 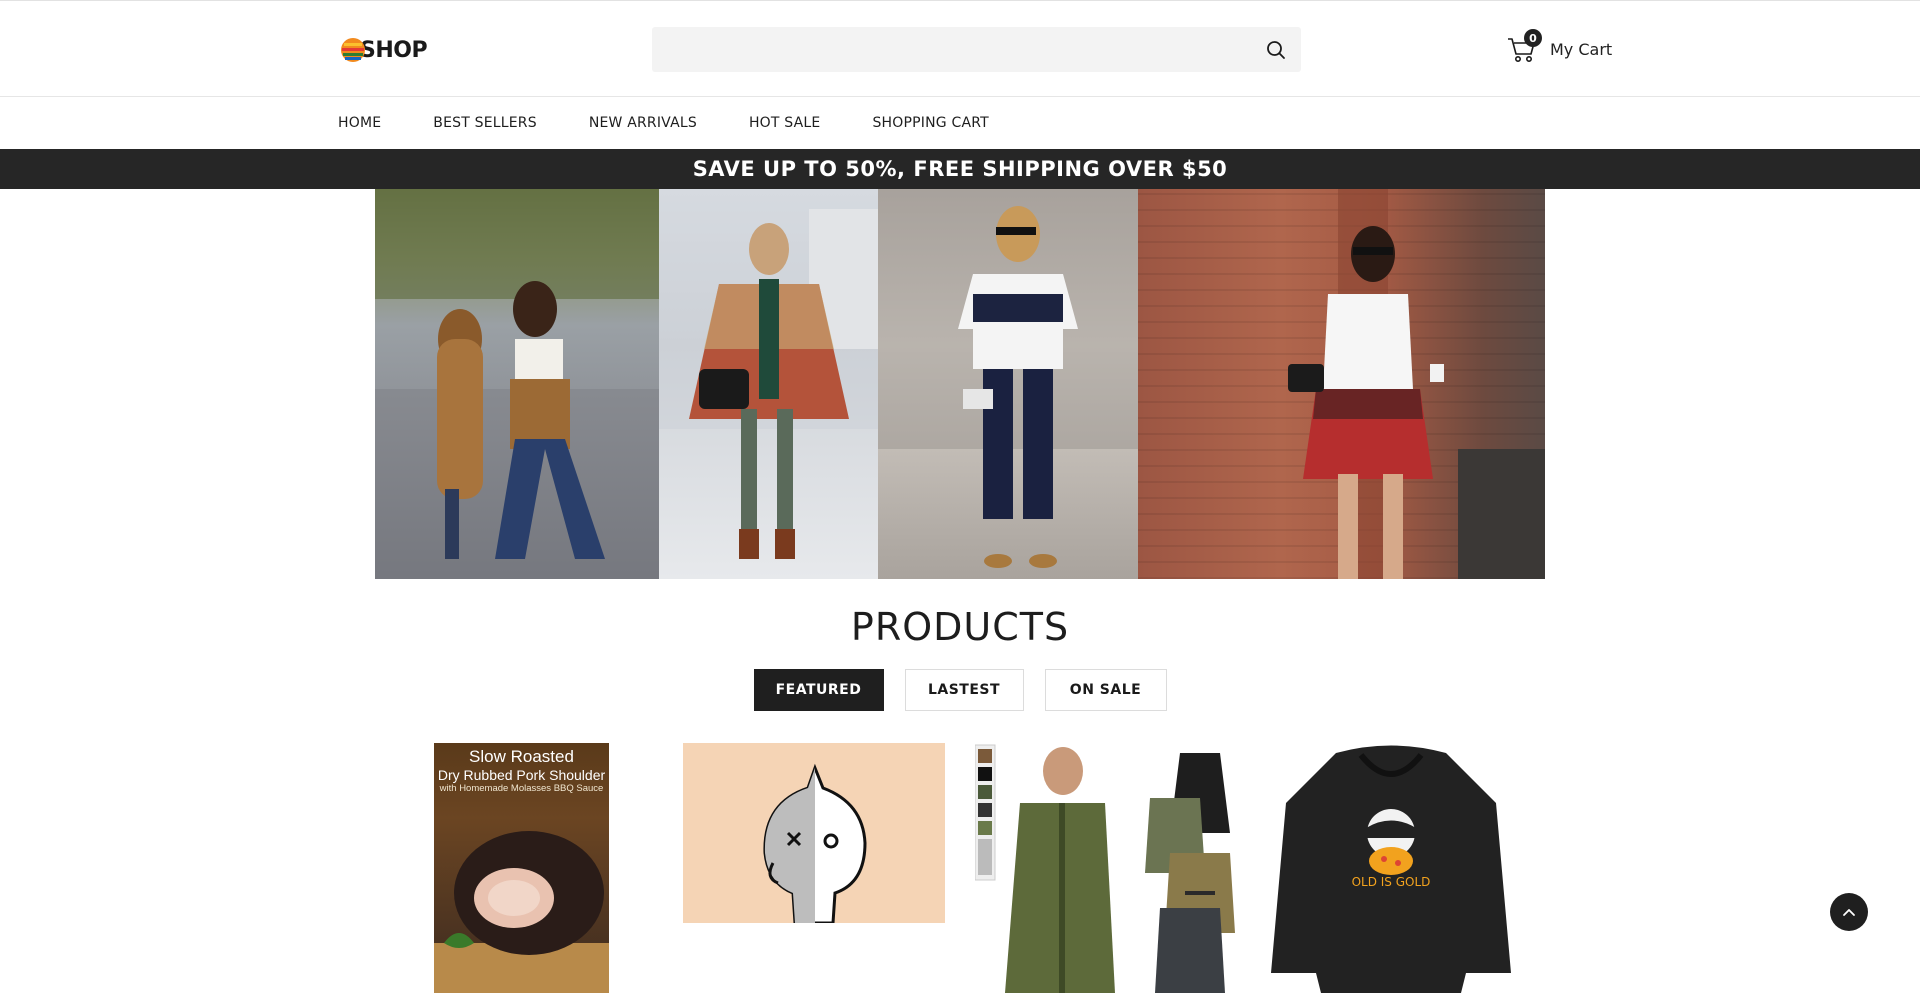 I want to click on product-tabs: FEATURED LASTEST ON SALE, so click(x=960, y=690).